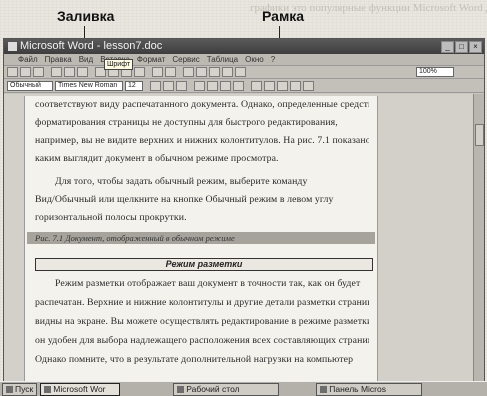 This screenshot has height=396, width=487. What do you see at coordinates (254, 59) in the screenshot?
I see `menu-window: Окно` at bounding box center [254, 59].